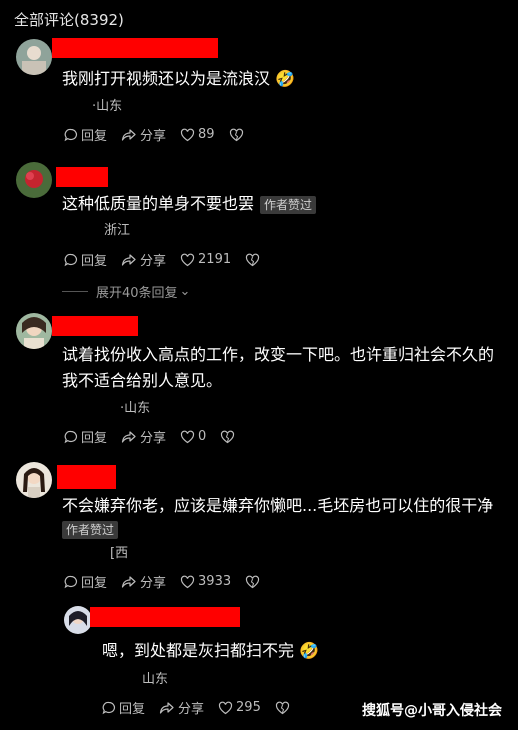  I want to click on comment-location: [西, so click(119, 553).